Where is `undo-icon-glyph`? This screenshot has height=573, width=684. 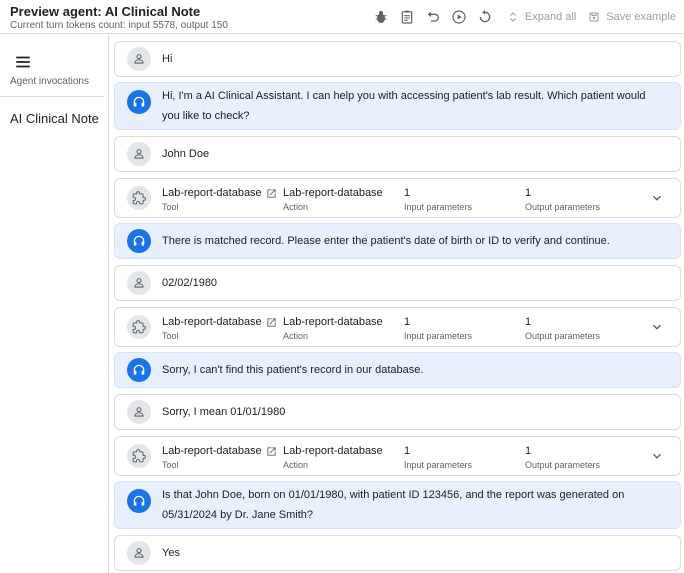 undo-icon-glyph is located at coordinates (433, 16).